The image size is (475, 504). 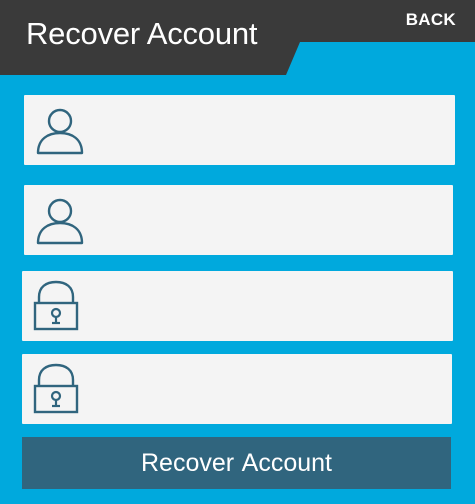 I want to click on header: Recover Account BACK, so click(x=237, y=37).